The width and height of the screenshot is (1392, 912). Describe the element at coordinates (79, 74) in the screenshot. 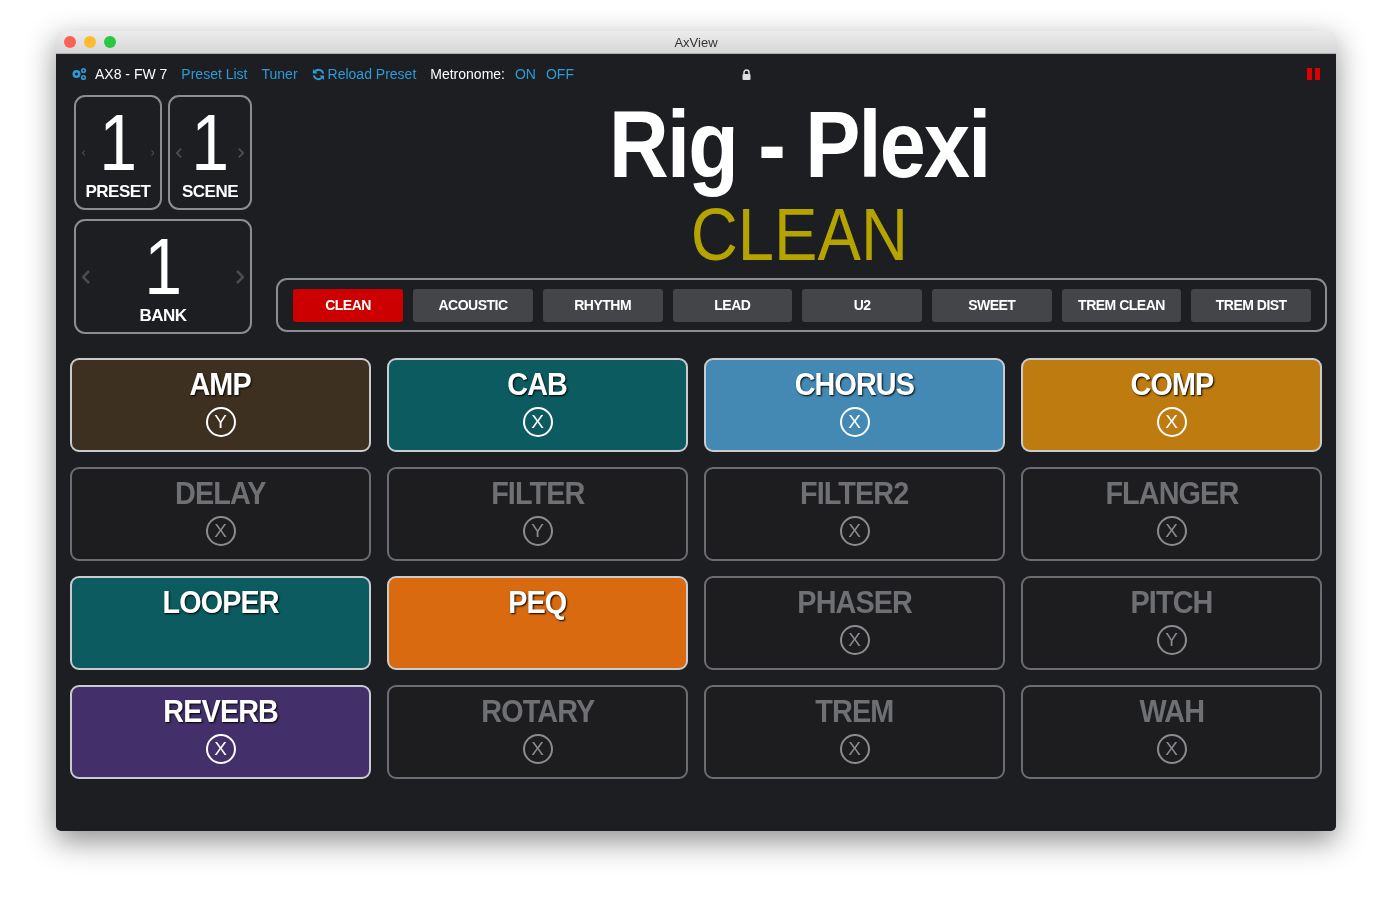

I see `gears-icon` at that location.